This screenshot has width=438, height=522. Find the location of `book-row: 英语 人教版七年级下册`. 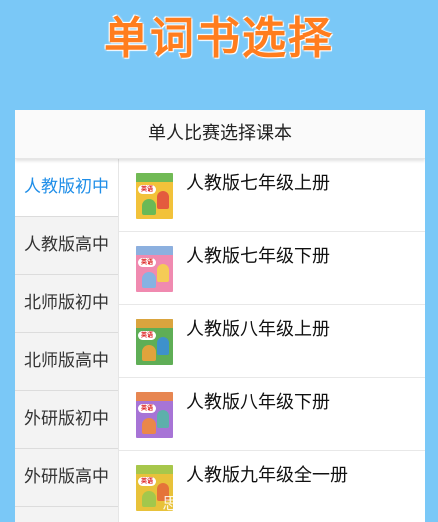

book-row: 英语 人教版七年级下册 is located at coordinates (272, 268).